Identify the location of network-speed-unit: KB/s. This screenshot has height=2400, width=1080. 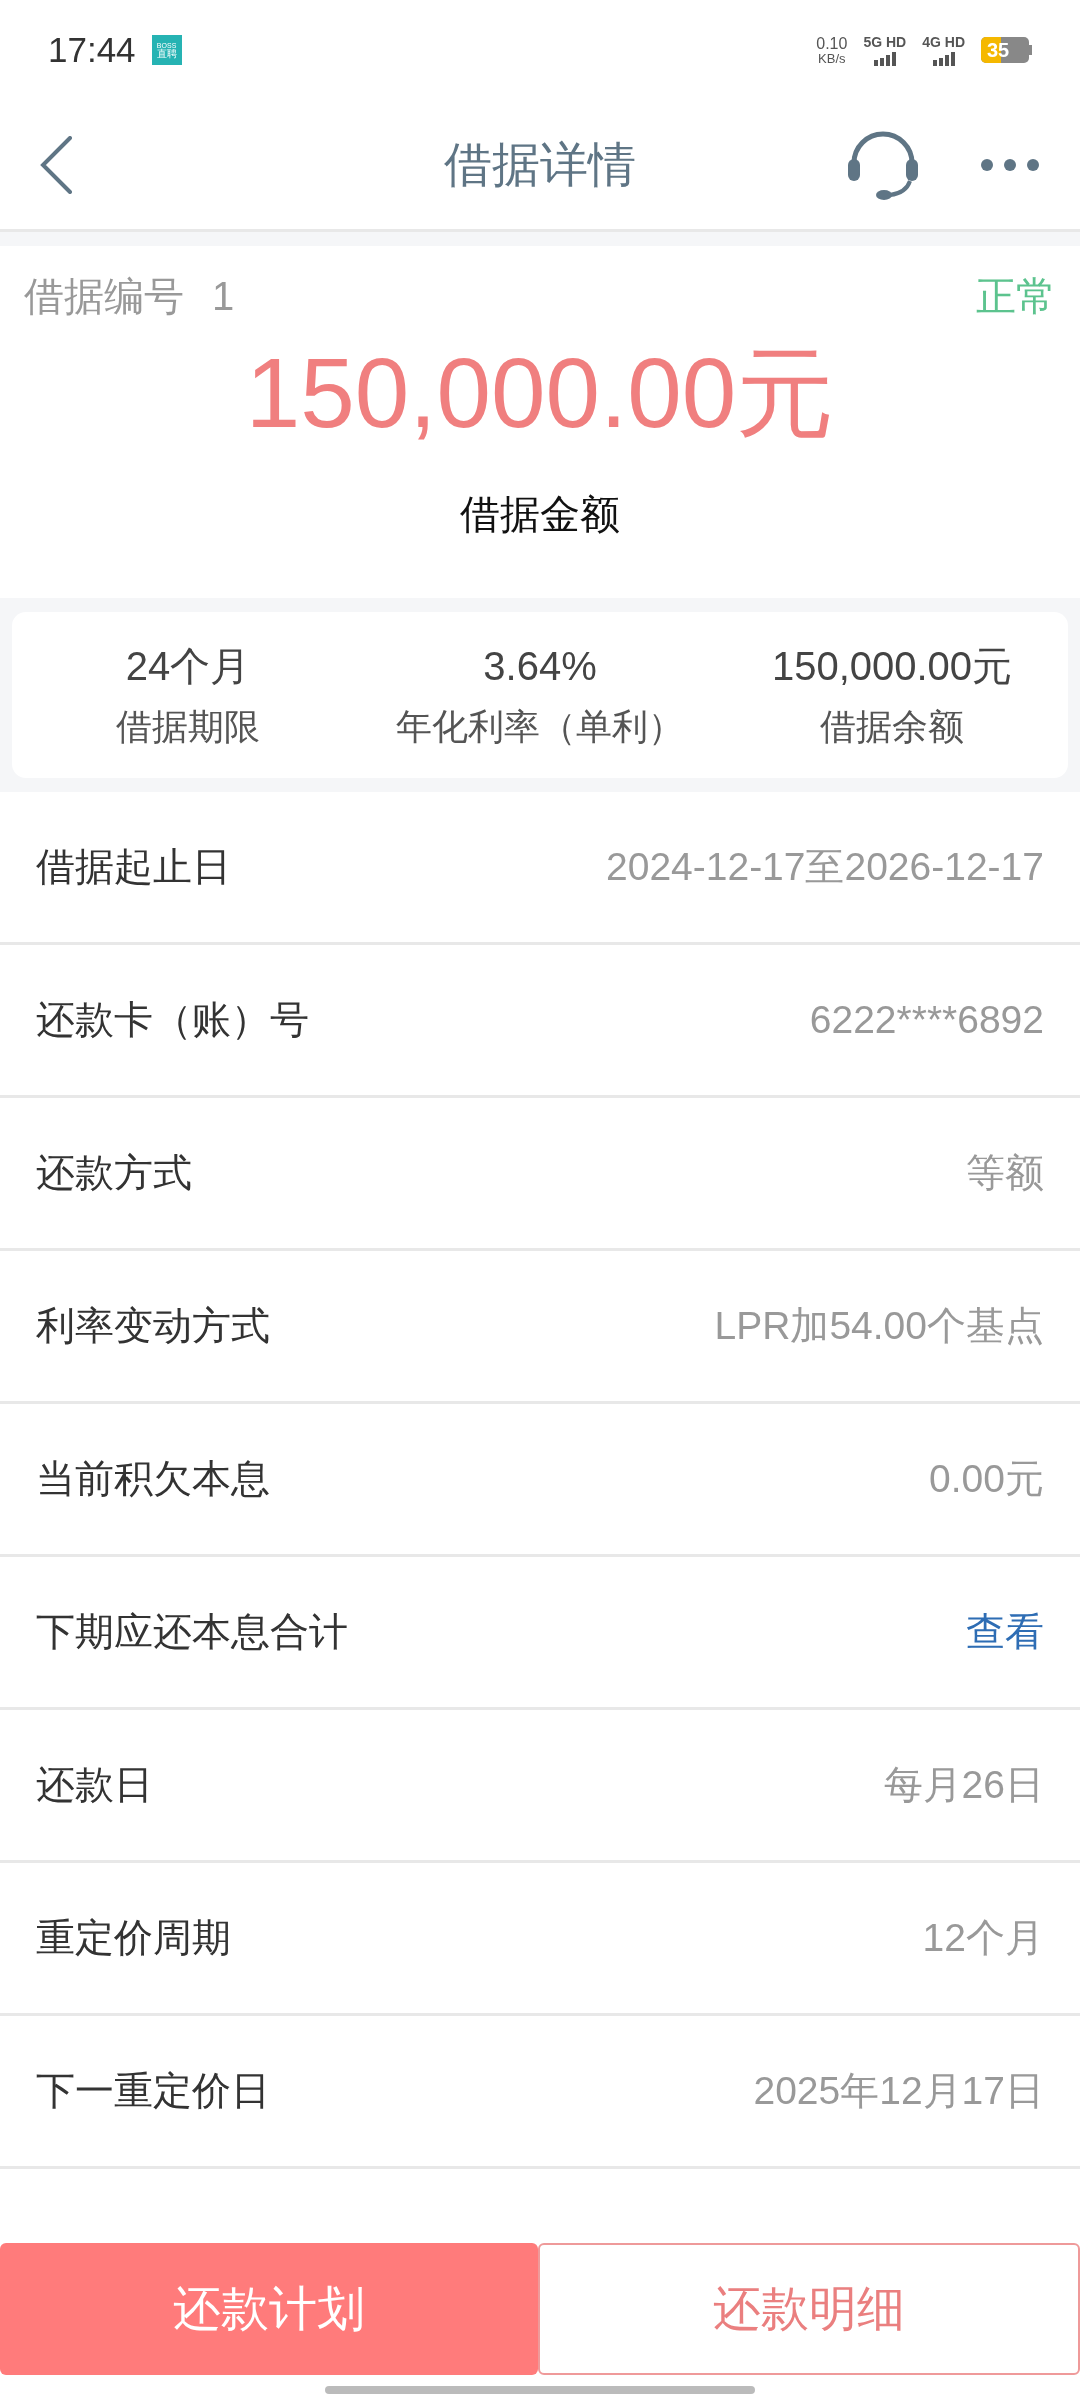
(832, 58).